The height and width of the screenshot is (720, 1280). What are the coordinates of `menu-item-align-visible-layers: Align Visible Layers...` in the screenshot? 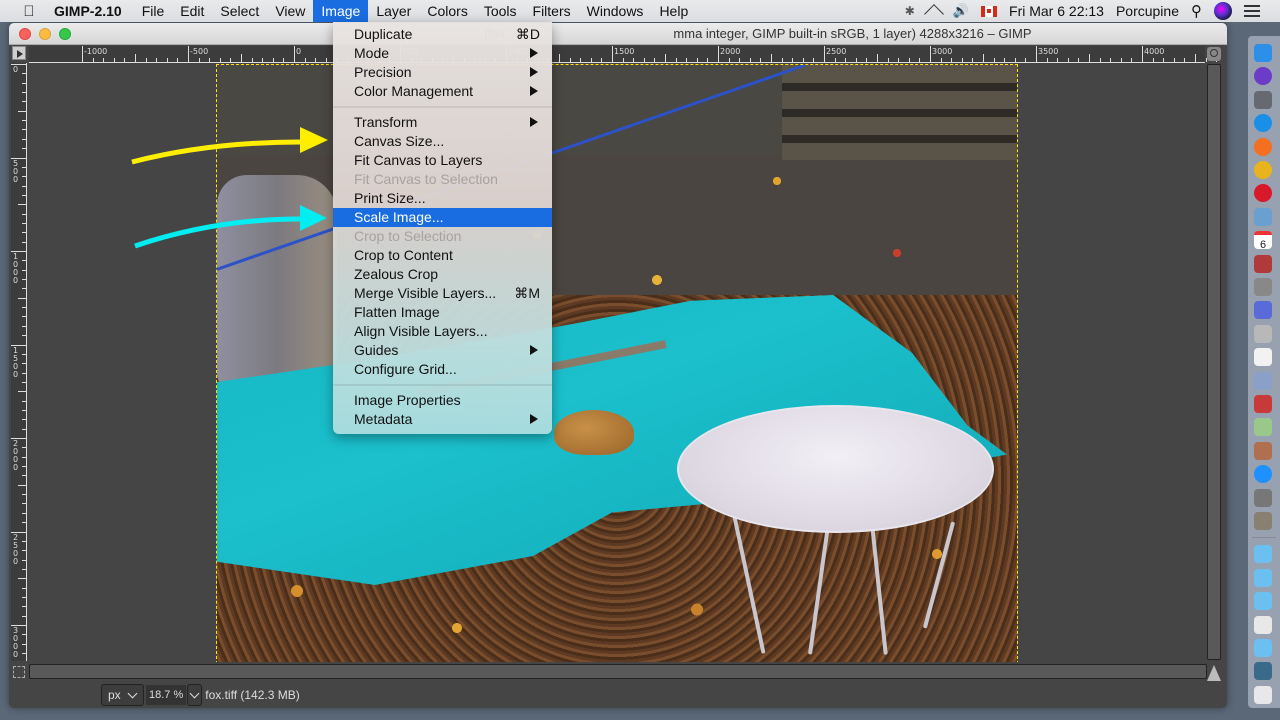 It's located at (442, 331).